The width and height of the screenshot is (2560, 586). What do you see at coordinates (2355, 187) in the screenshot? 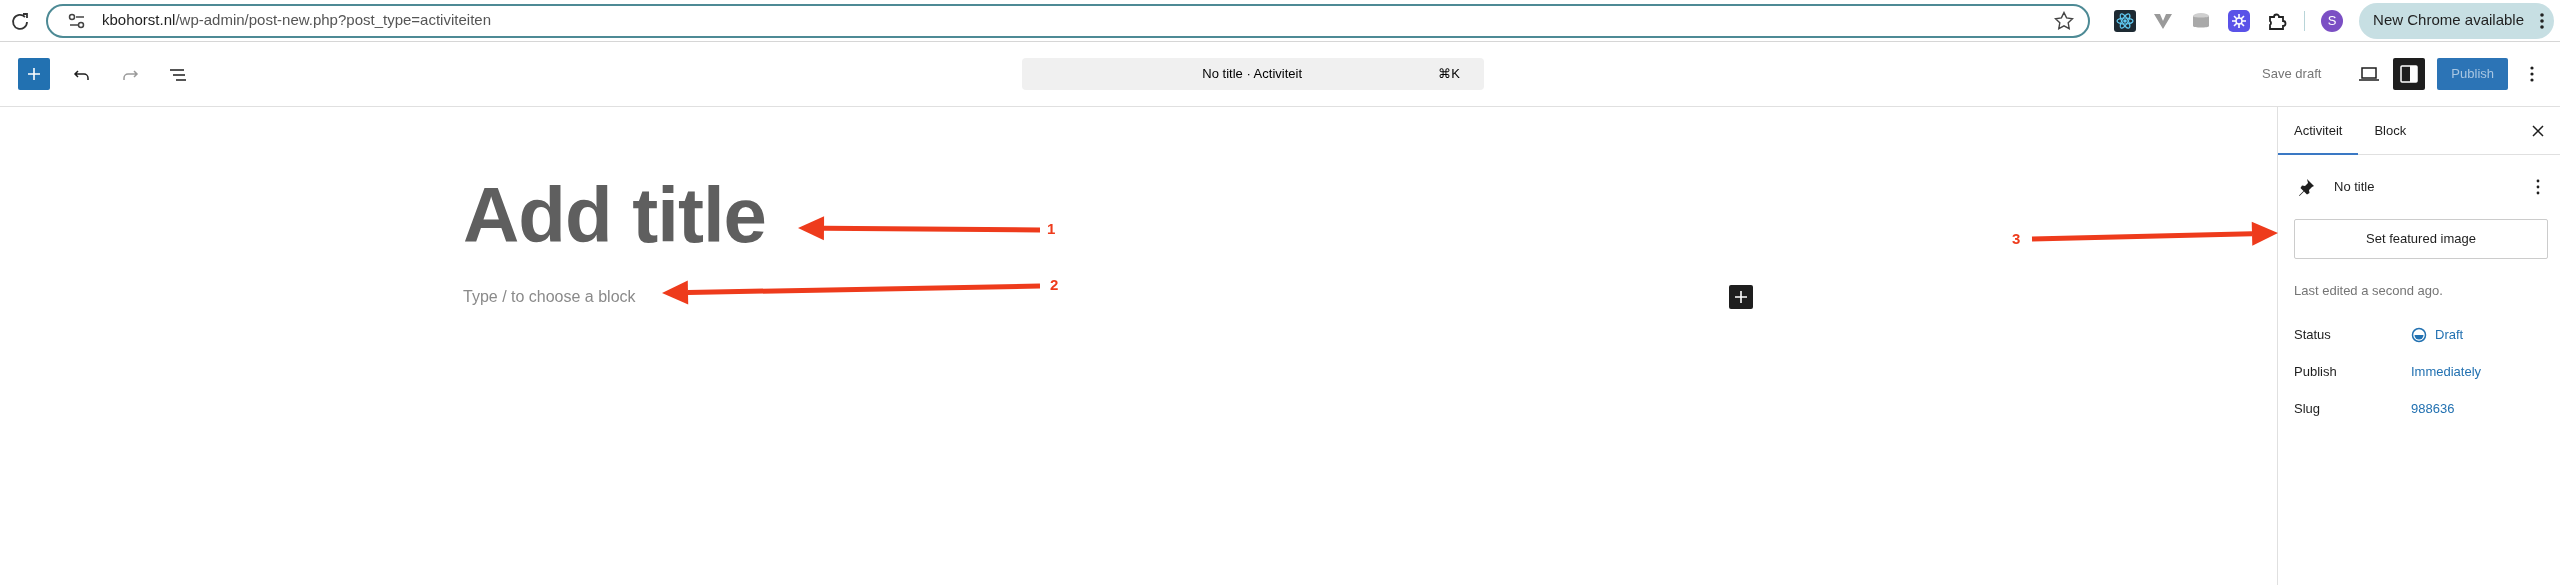
I see `post-title: No title` at bounding box center [2355, 187].